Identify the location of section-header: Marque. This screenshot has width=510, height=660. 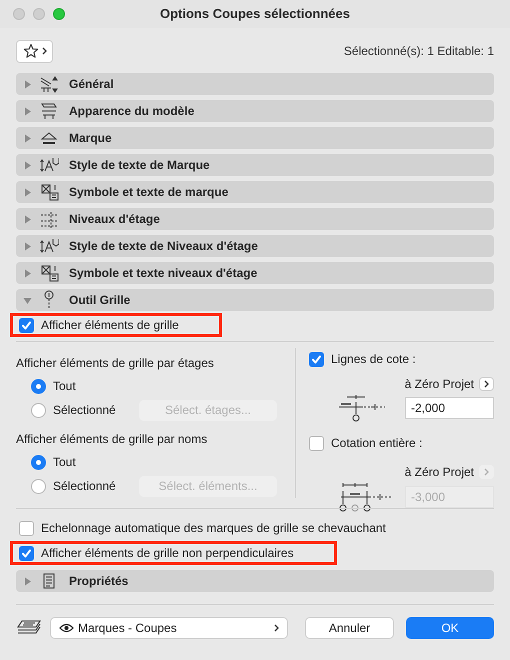
(255, 138).